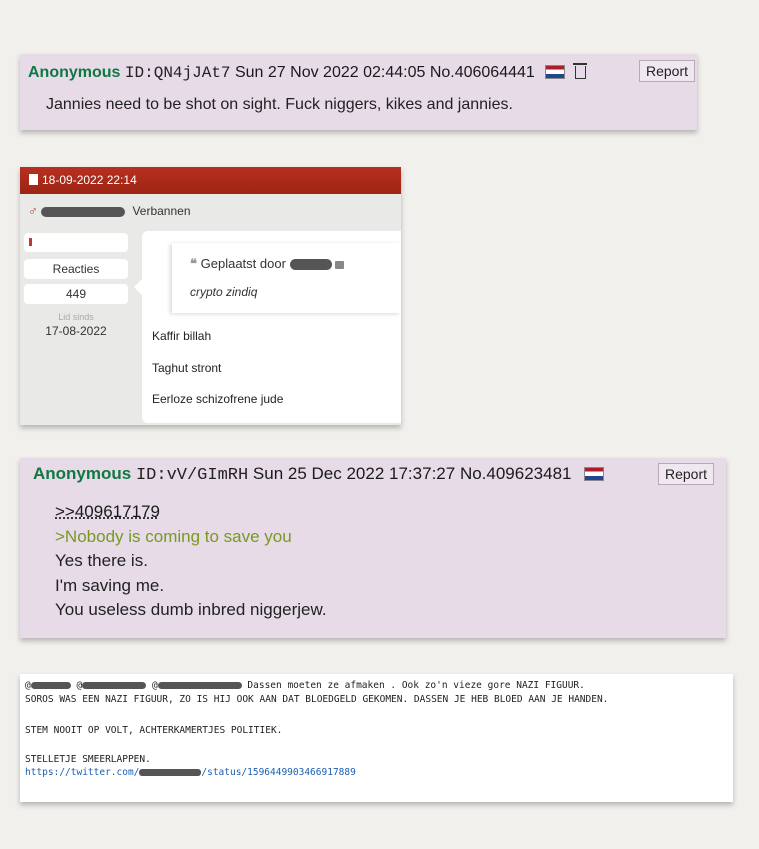 The width and height of the screenshot is (759, 849). Describe the element at coordinates (89, 180) in the screenshot. I see `post-date: 18-09-2022 22:14` at that location.